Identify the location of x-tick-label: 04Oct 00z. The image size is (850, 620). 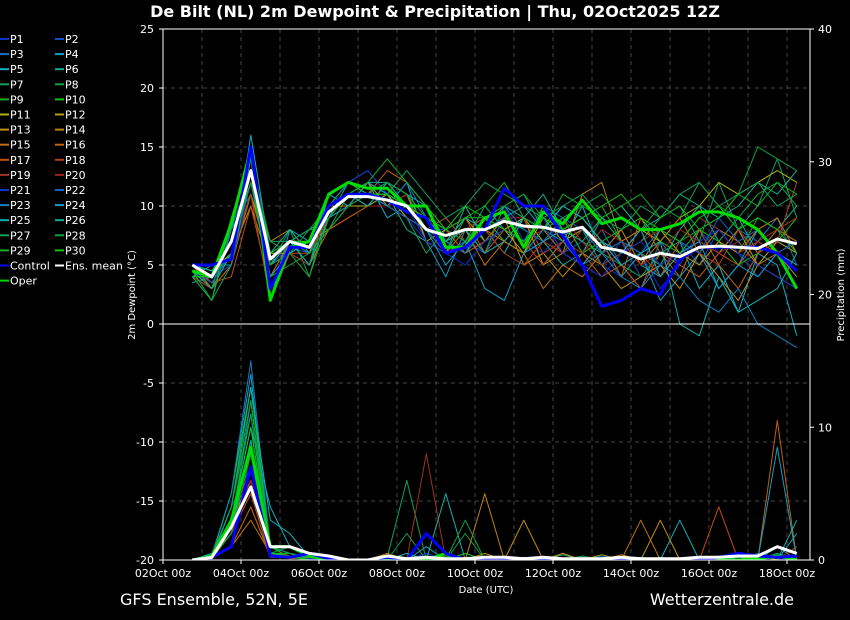
(241, 573).